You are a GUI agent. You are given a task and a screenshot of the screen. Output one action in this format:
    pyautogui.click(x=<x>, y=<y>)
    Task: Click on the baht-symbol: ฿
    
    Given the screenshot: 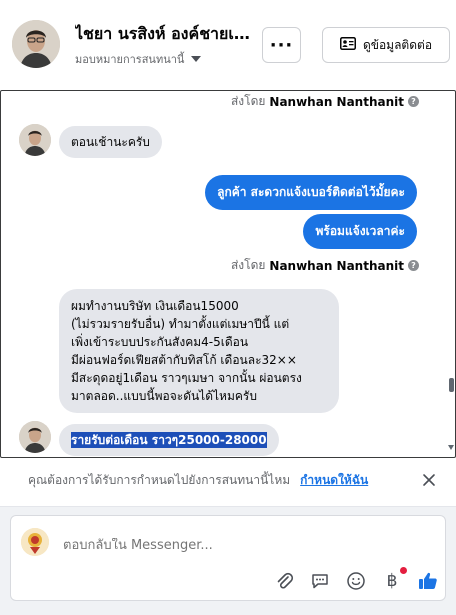 What is the action you would take?
    pyautogui.click(x=392, y=581)
    